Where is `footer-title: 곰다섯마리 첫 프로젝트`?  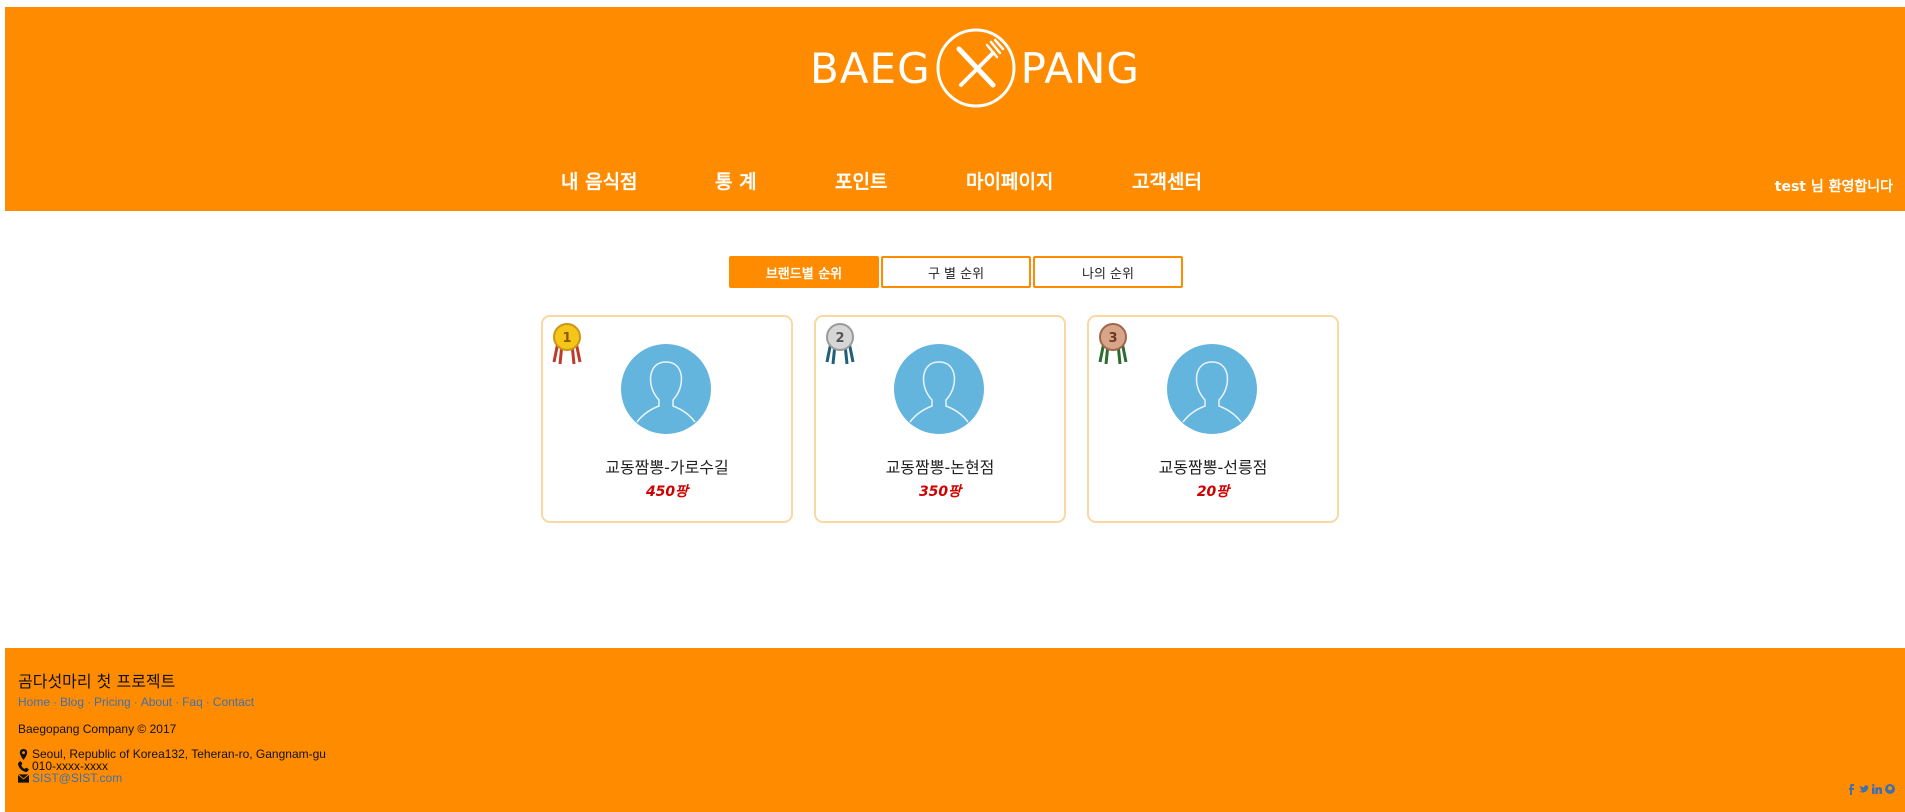
footer-title: 곰다섯마리 첫 프로젝트 is located at coordinates (97, 681).